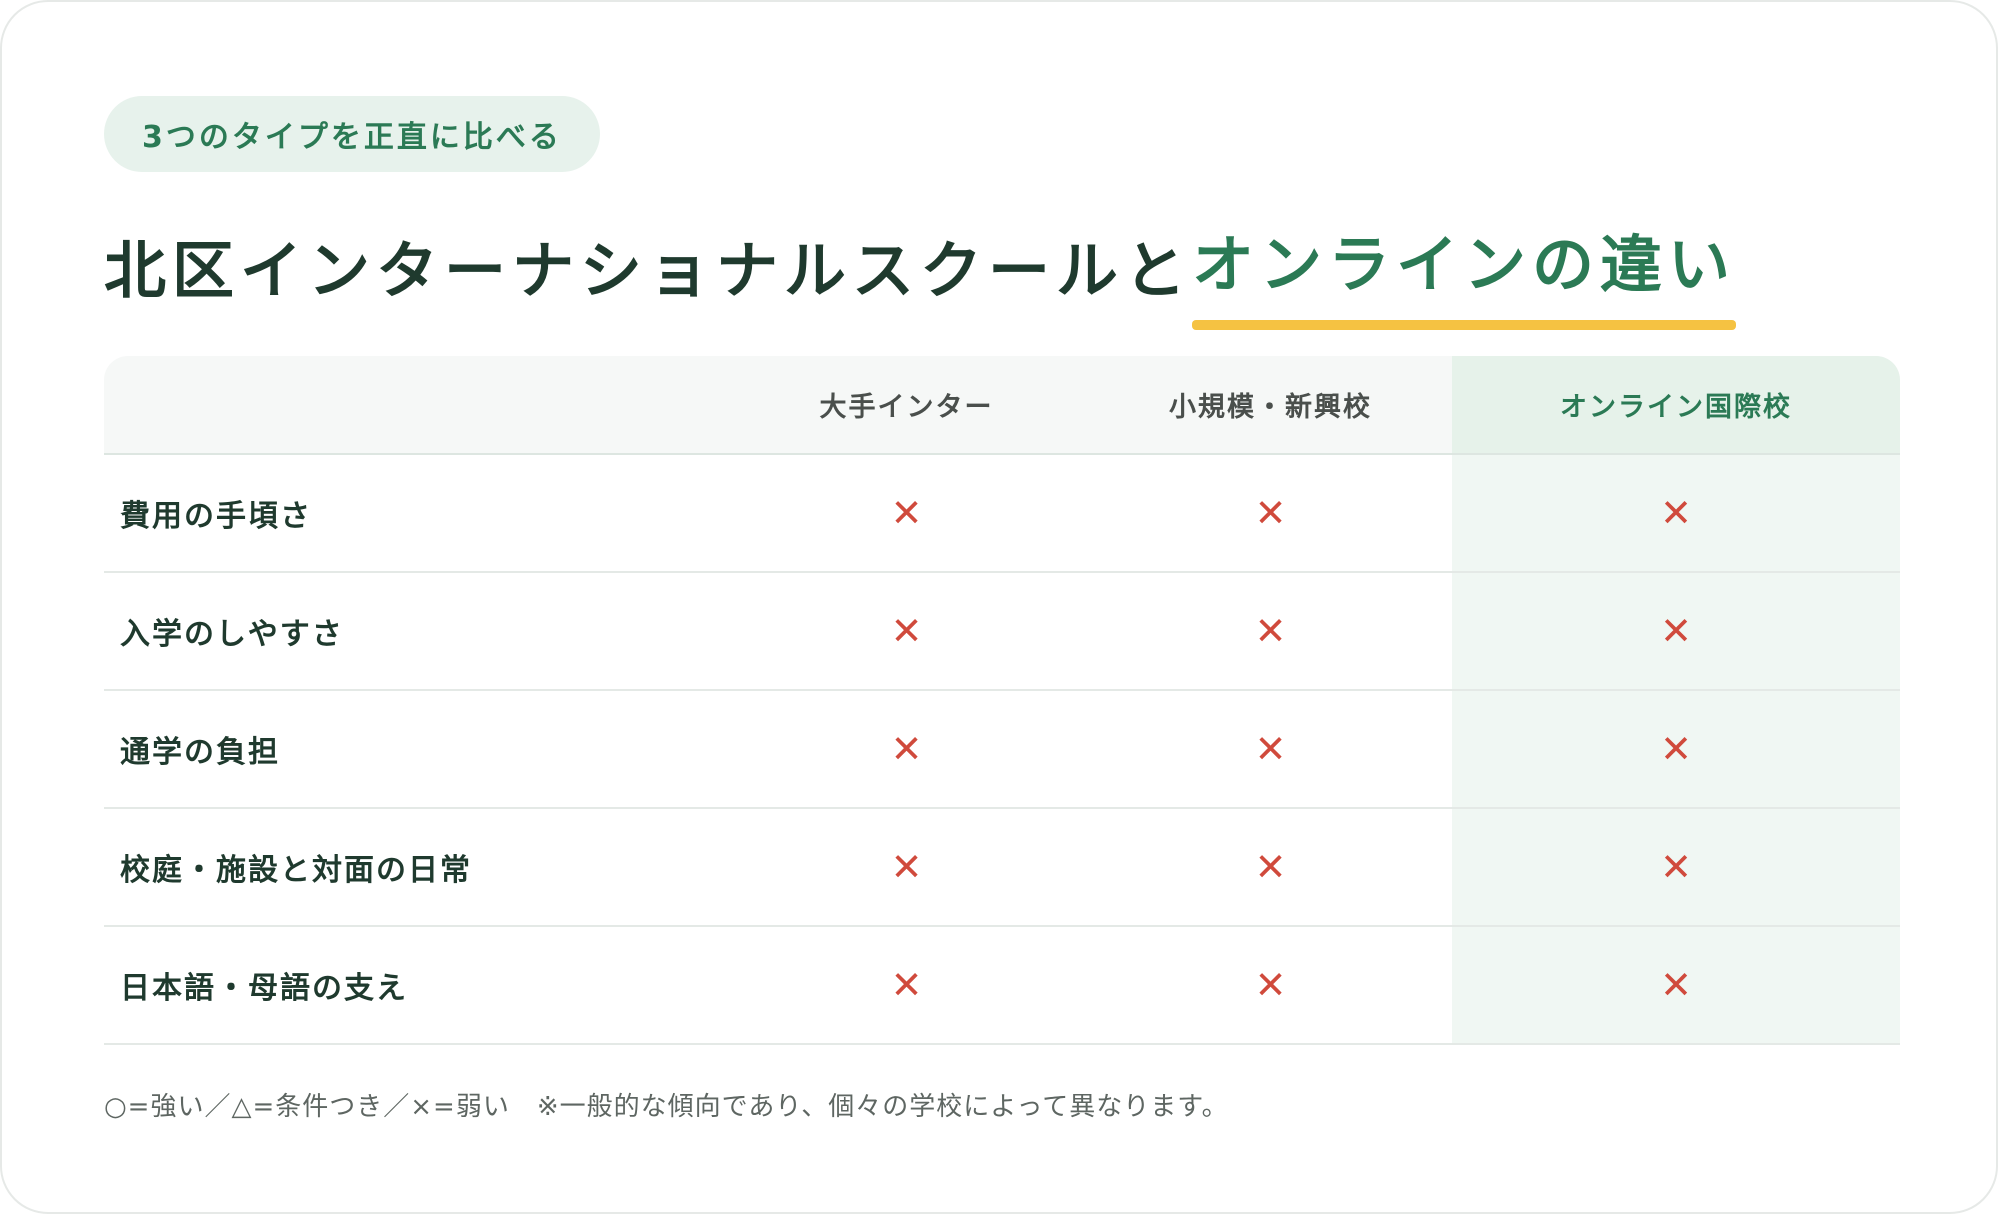 This screenshot has width=2000, height=1216. I want to click on title-underline, so click(1464, 325).